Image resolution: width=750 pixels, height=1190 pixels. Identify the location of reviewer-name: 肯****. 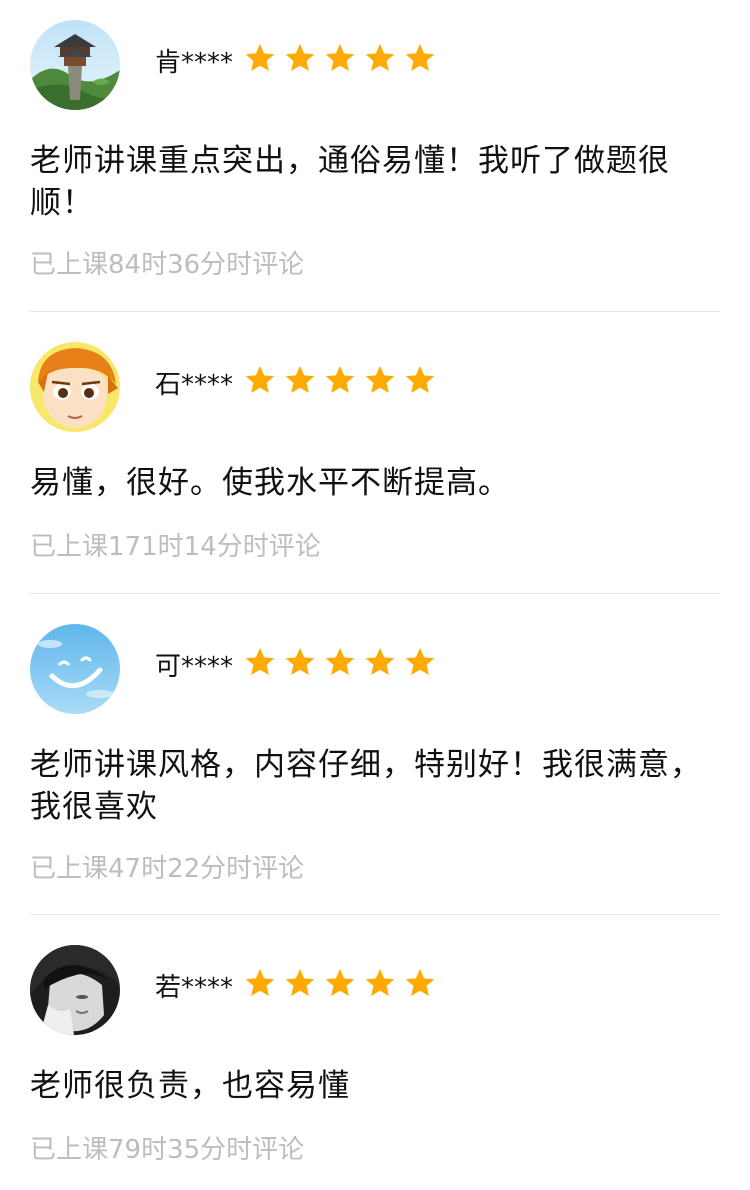
(194, 63).